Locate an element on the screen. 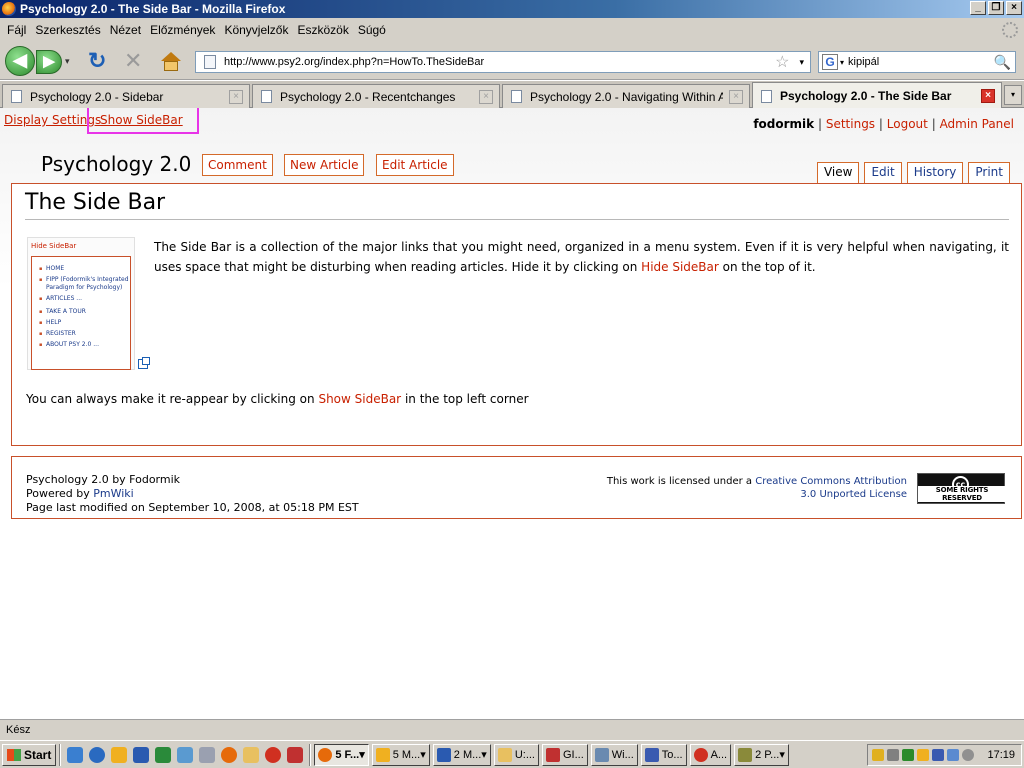 This screenshot has height=768, width=1024. new-article-button: New Article is located at coordinates (324, 165).